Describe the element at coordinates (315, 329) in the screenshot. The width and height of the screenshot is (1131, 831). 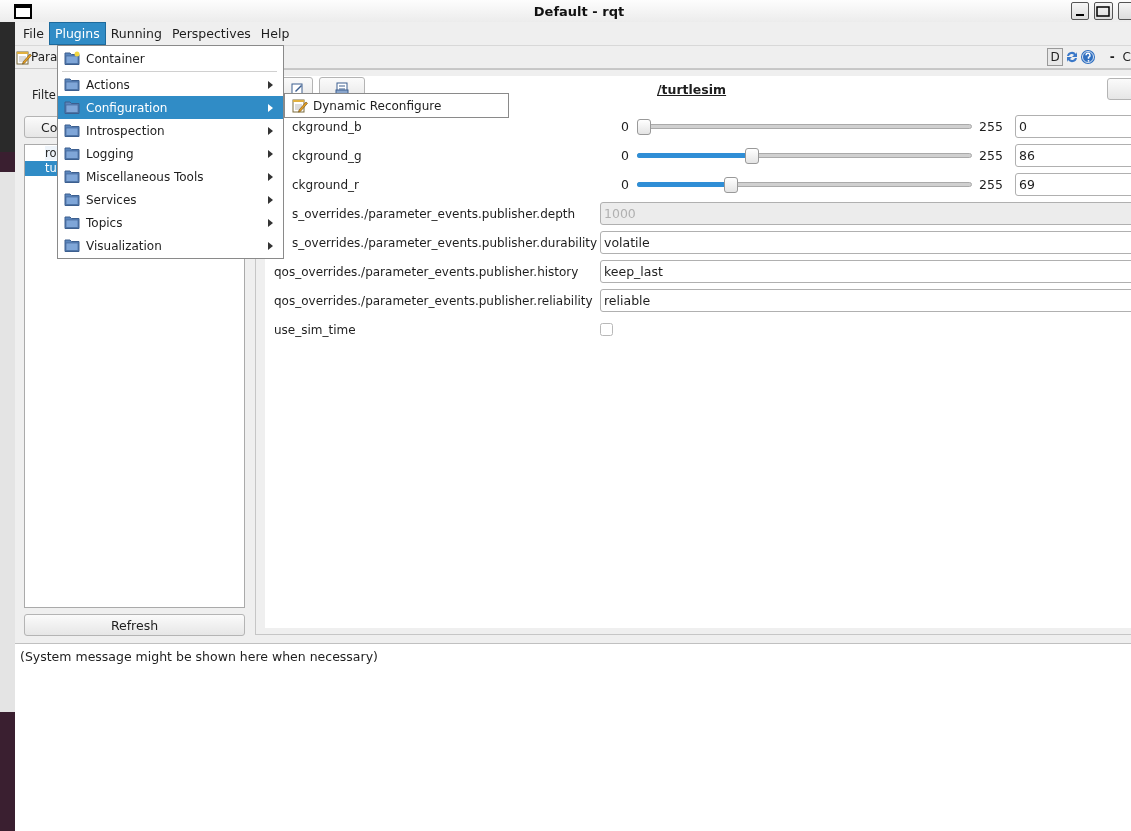
I see `parameter-label: use_sim_time` at that location.